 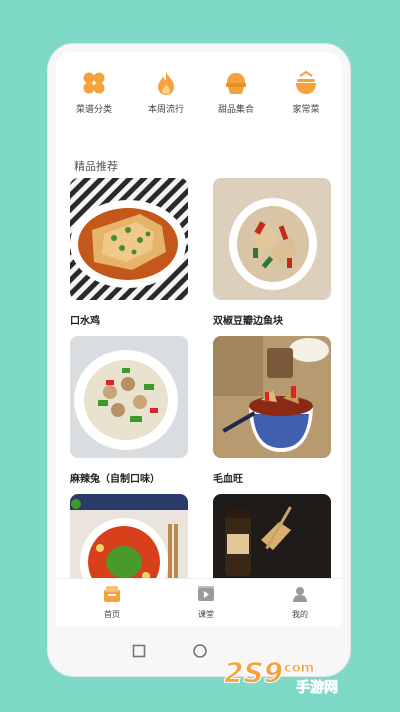 I want to click on nav-item-home-cooking: 家常菜, so click(x=306, y=92).